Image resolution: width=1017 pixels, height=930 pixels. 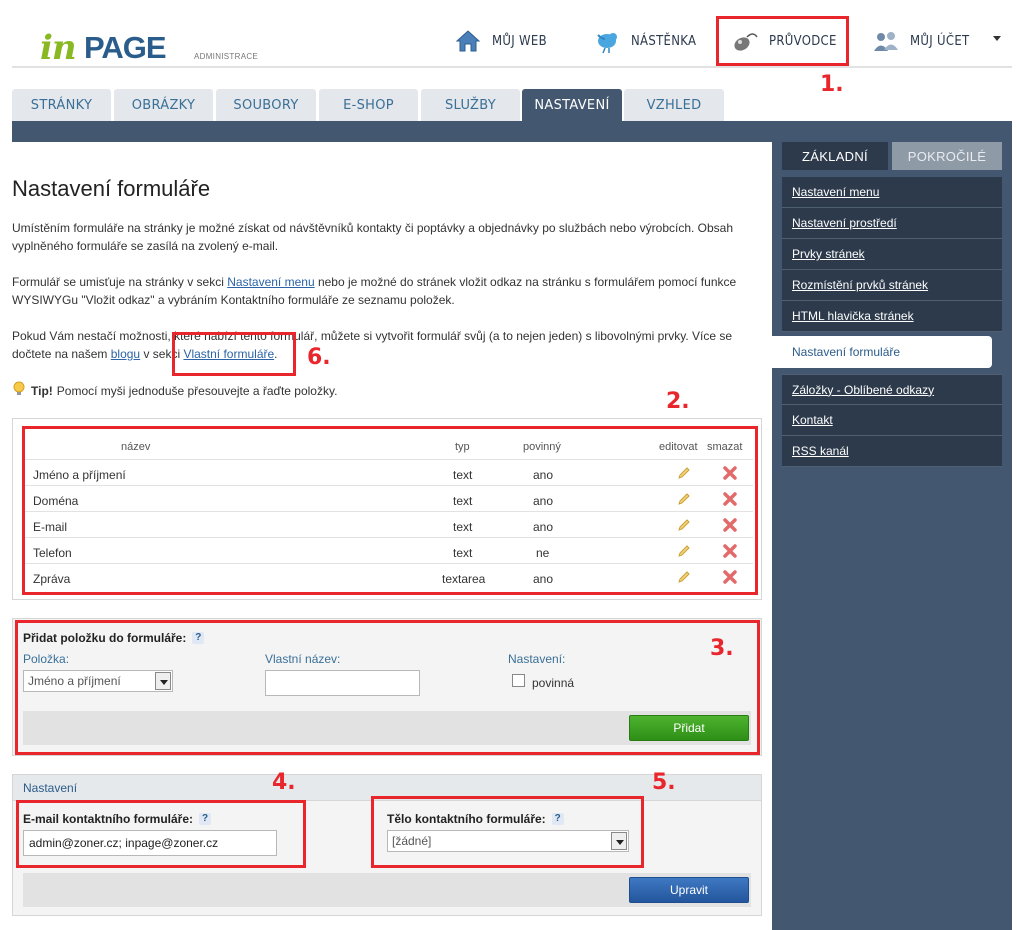 I want to click on update-button: Upravit, so click(x=689, y=890).